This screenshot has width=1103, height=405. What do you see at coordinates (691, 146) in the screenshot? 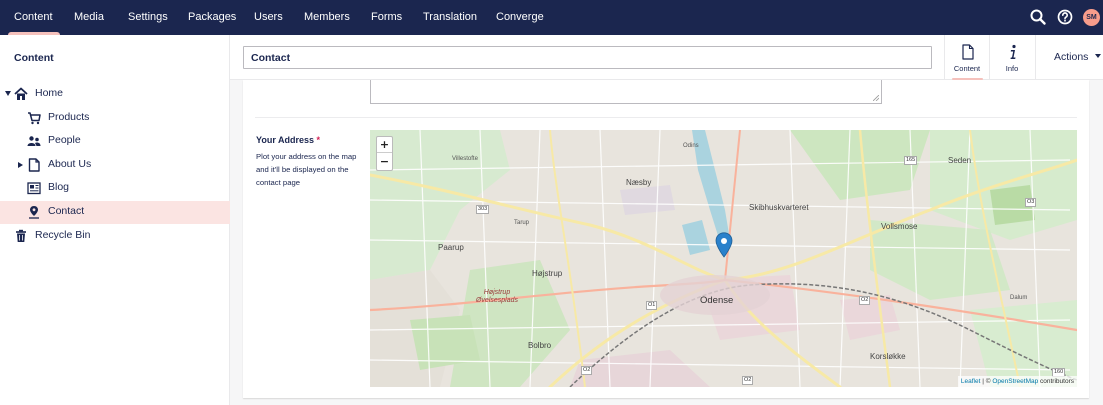
I see `map-label-odins: Odins` at bounding box center [691, 146].